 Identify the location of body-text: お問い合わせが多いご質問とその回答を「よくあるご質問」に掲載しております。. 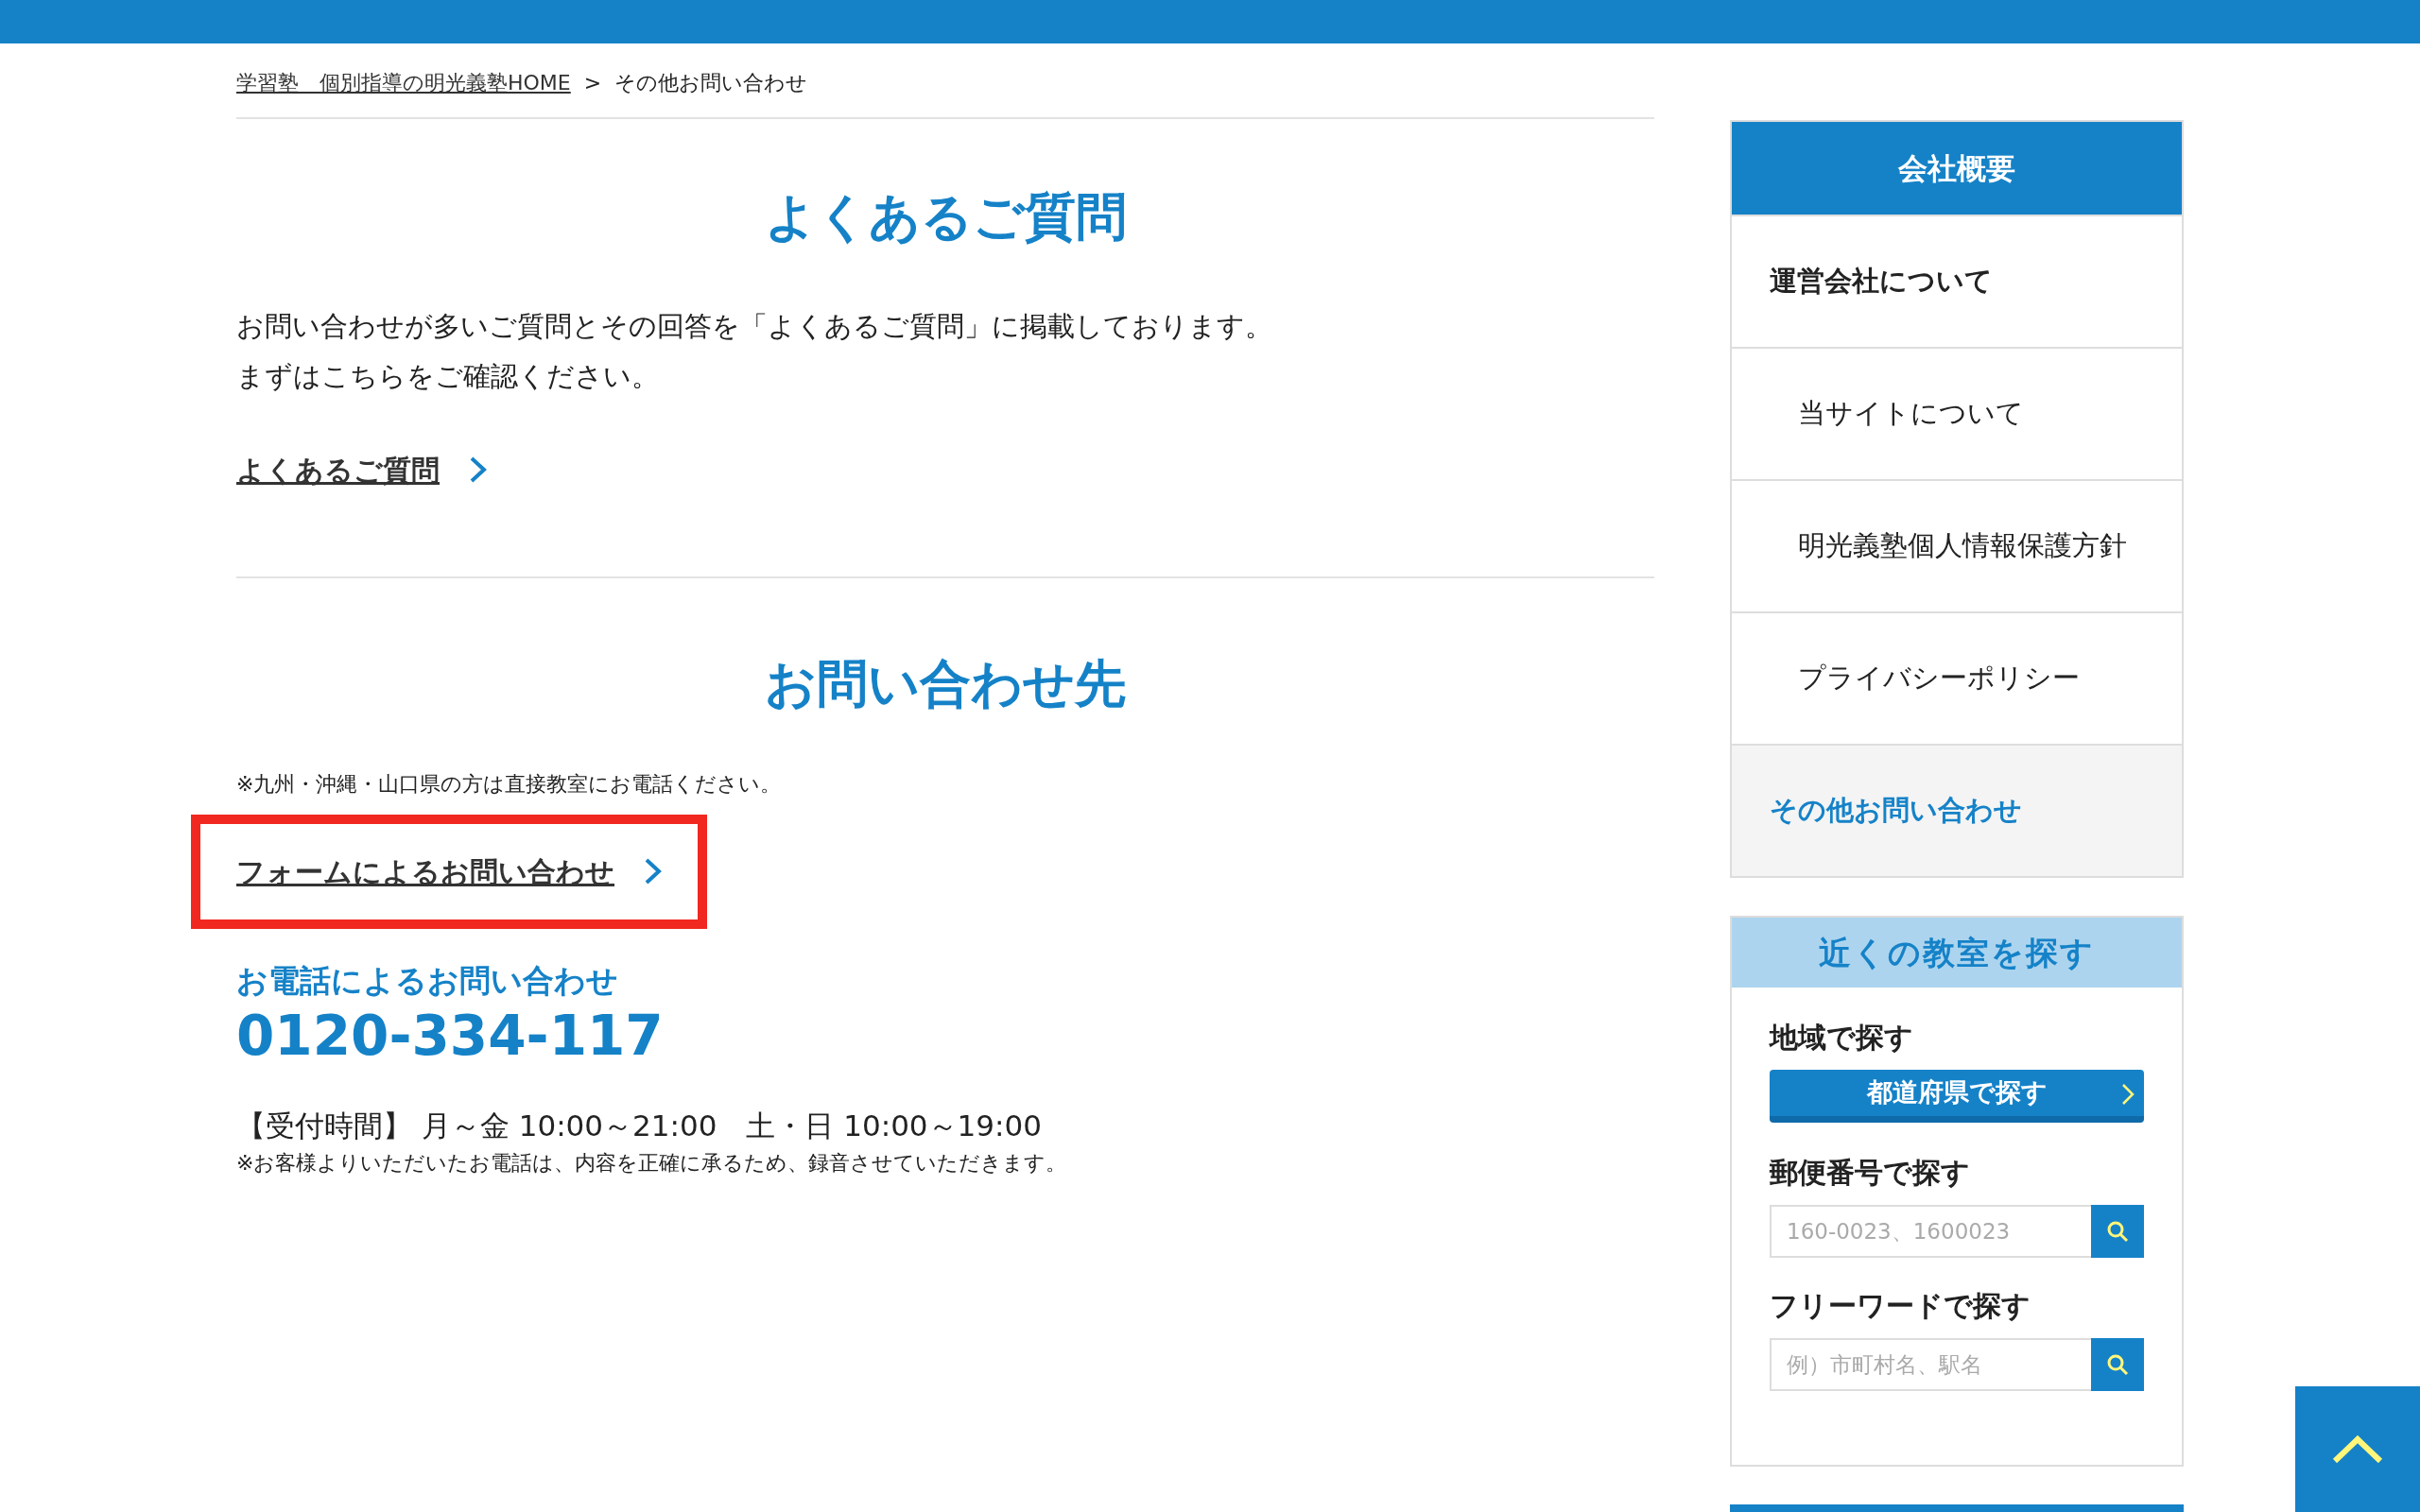
(754, 326).